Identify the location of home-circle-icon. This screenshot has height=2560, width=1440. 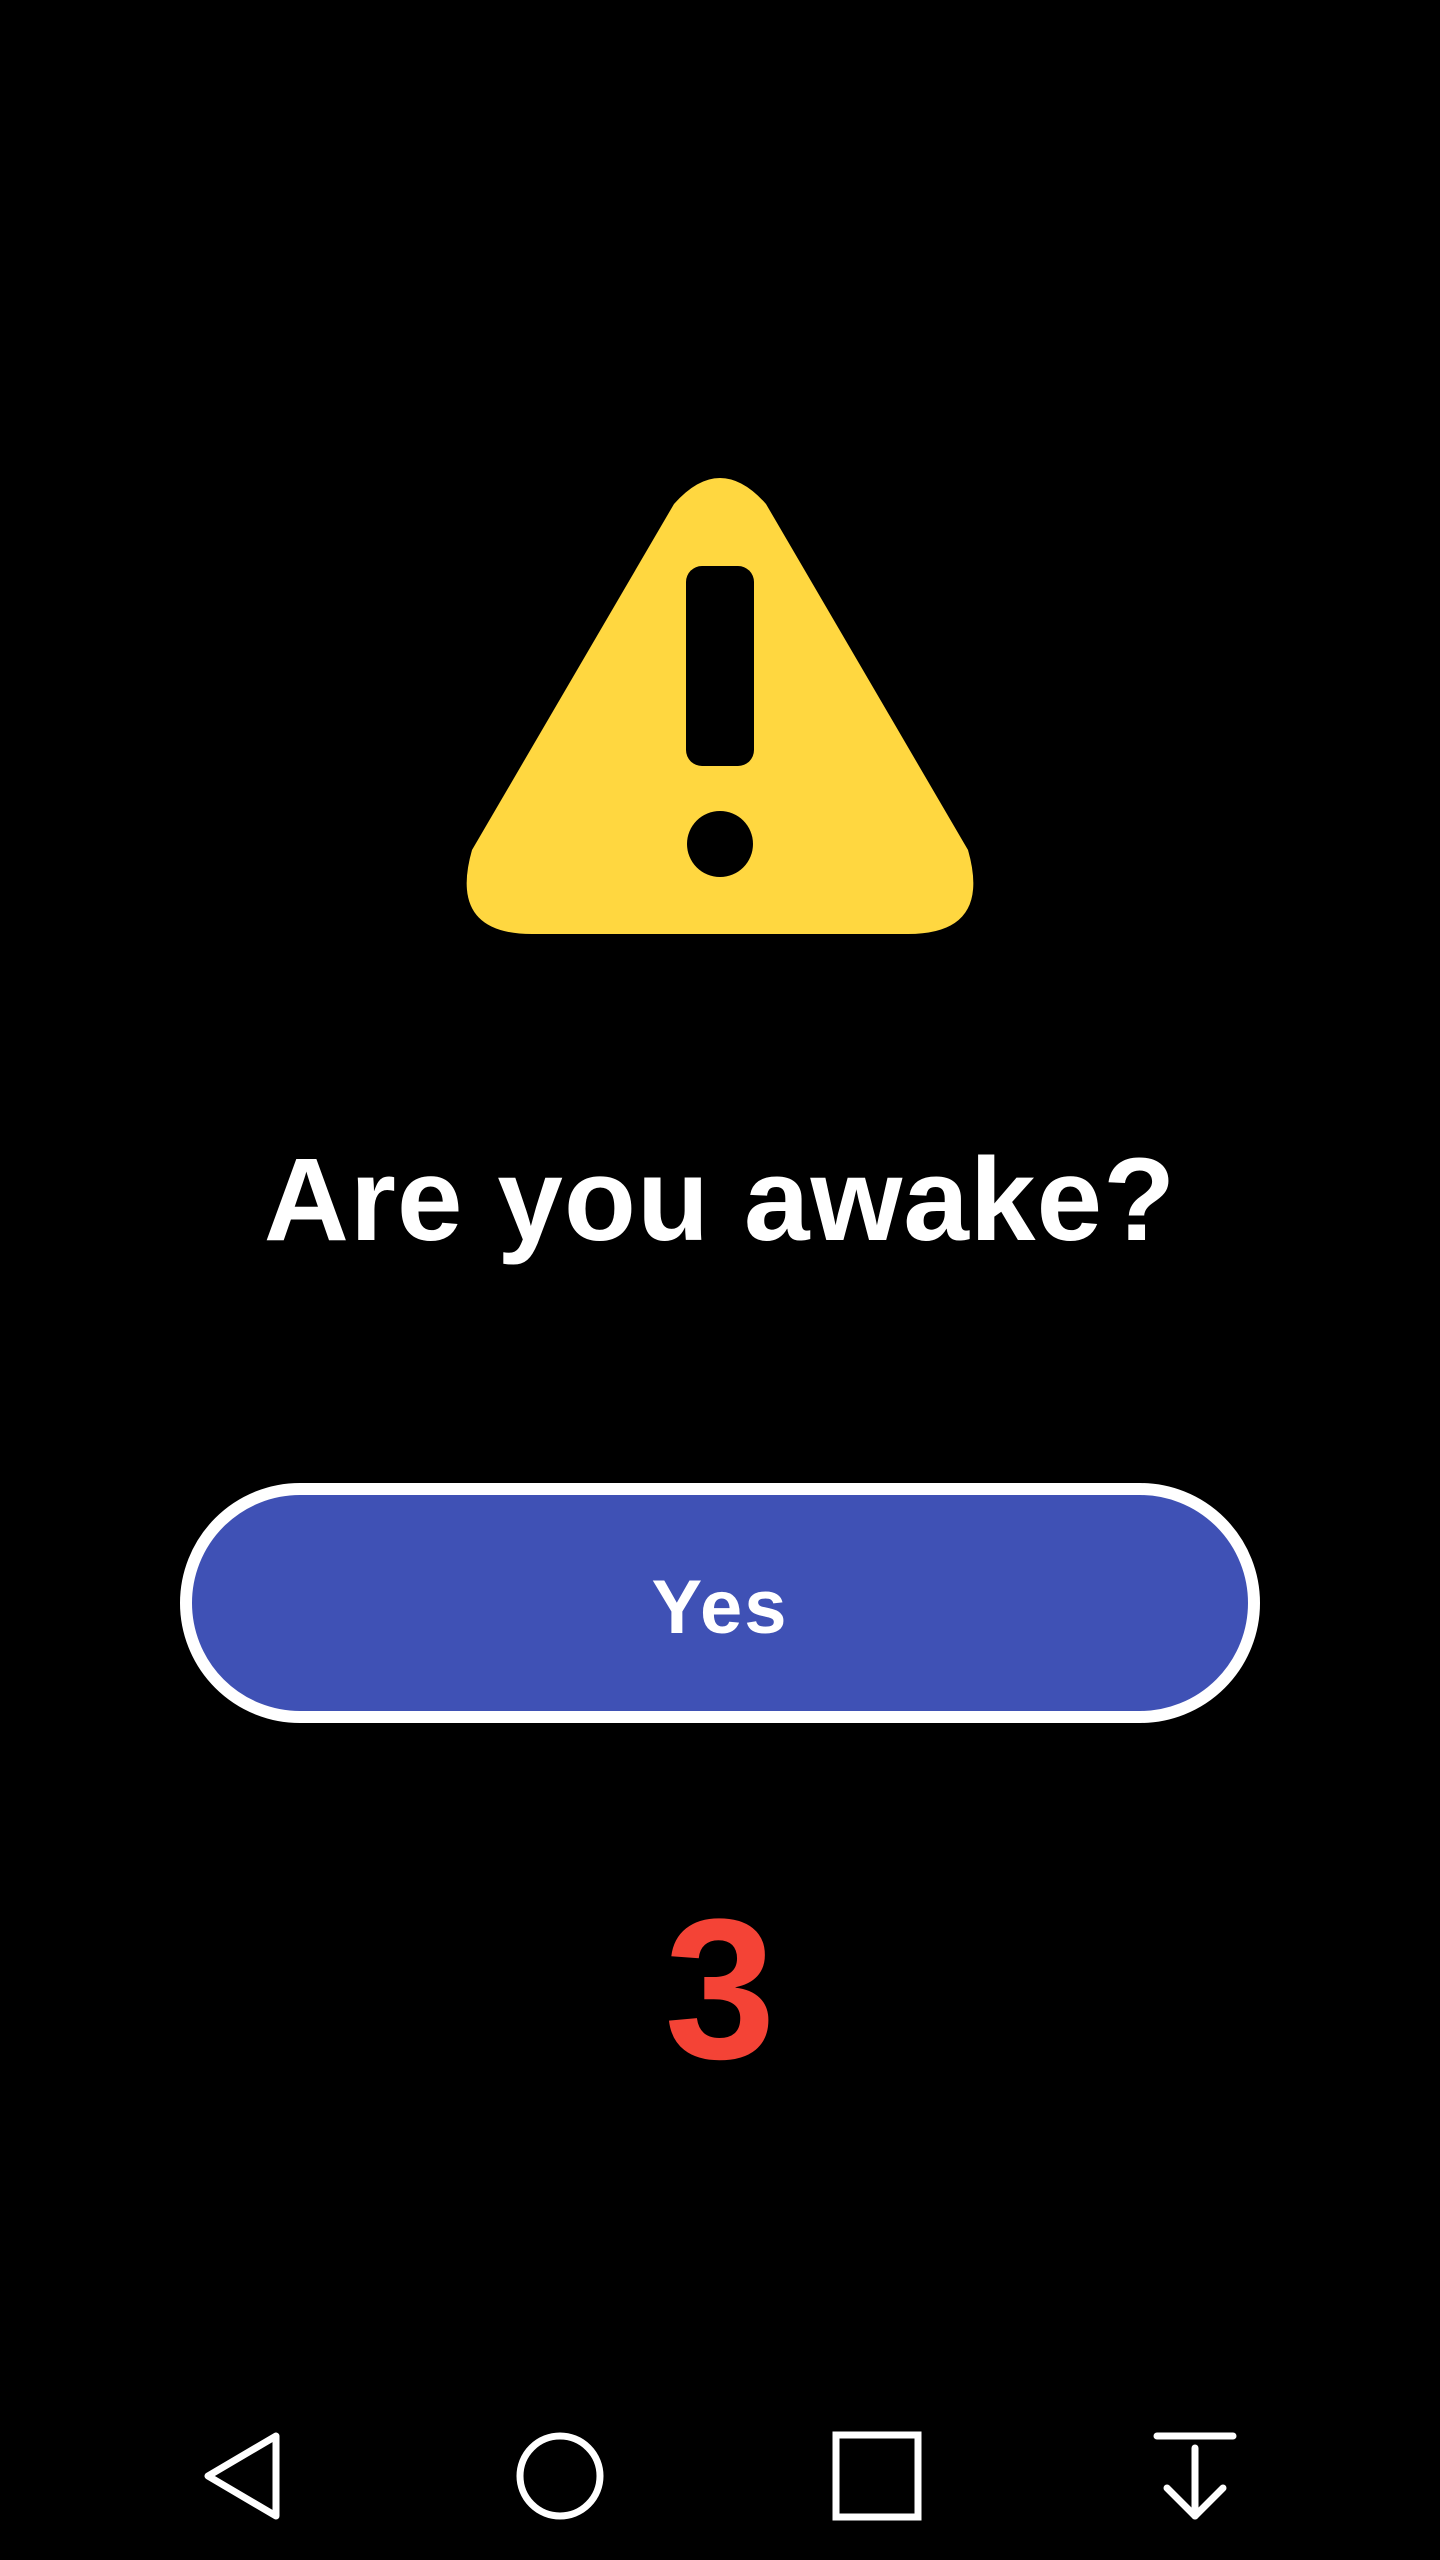
(560, 2476).